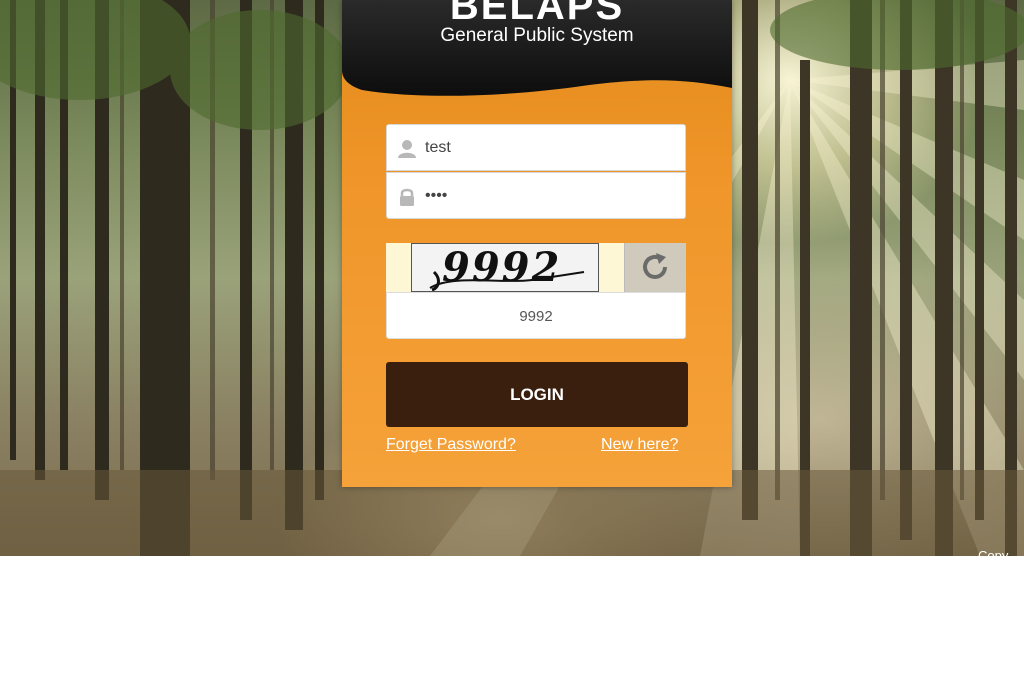 This screenshot has width=1024, height=685. Describe the element at coordinates (438, 147) in the screenshot. I see `username-value: test` at that location.